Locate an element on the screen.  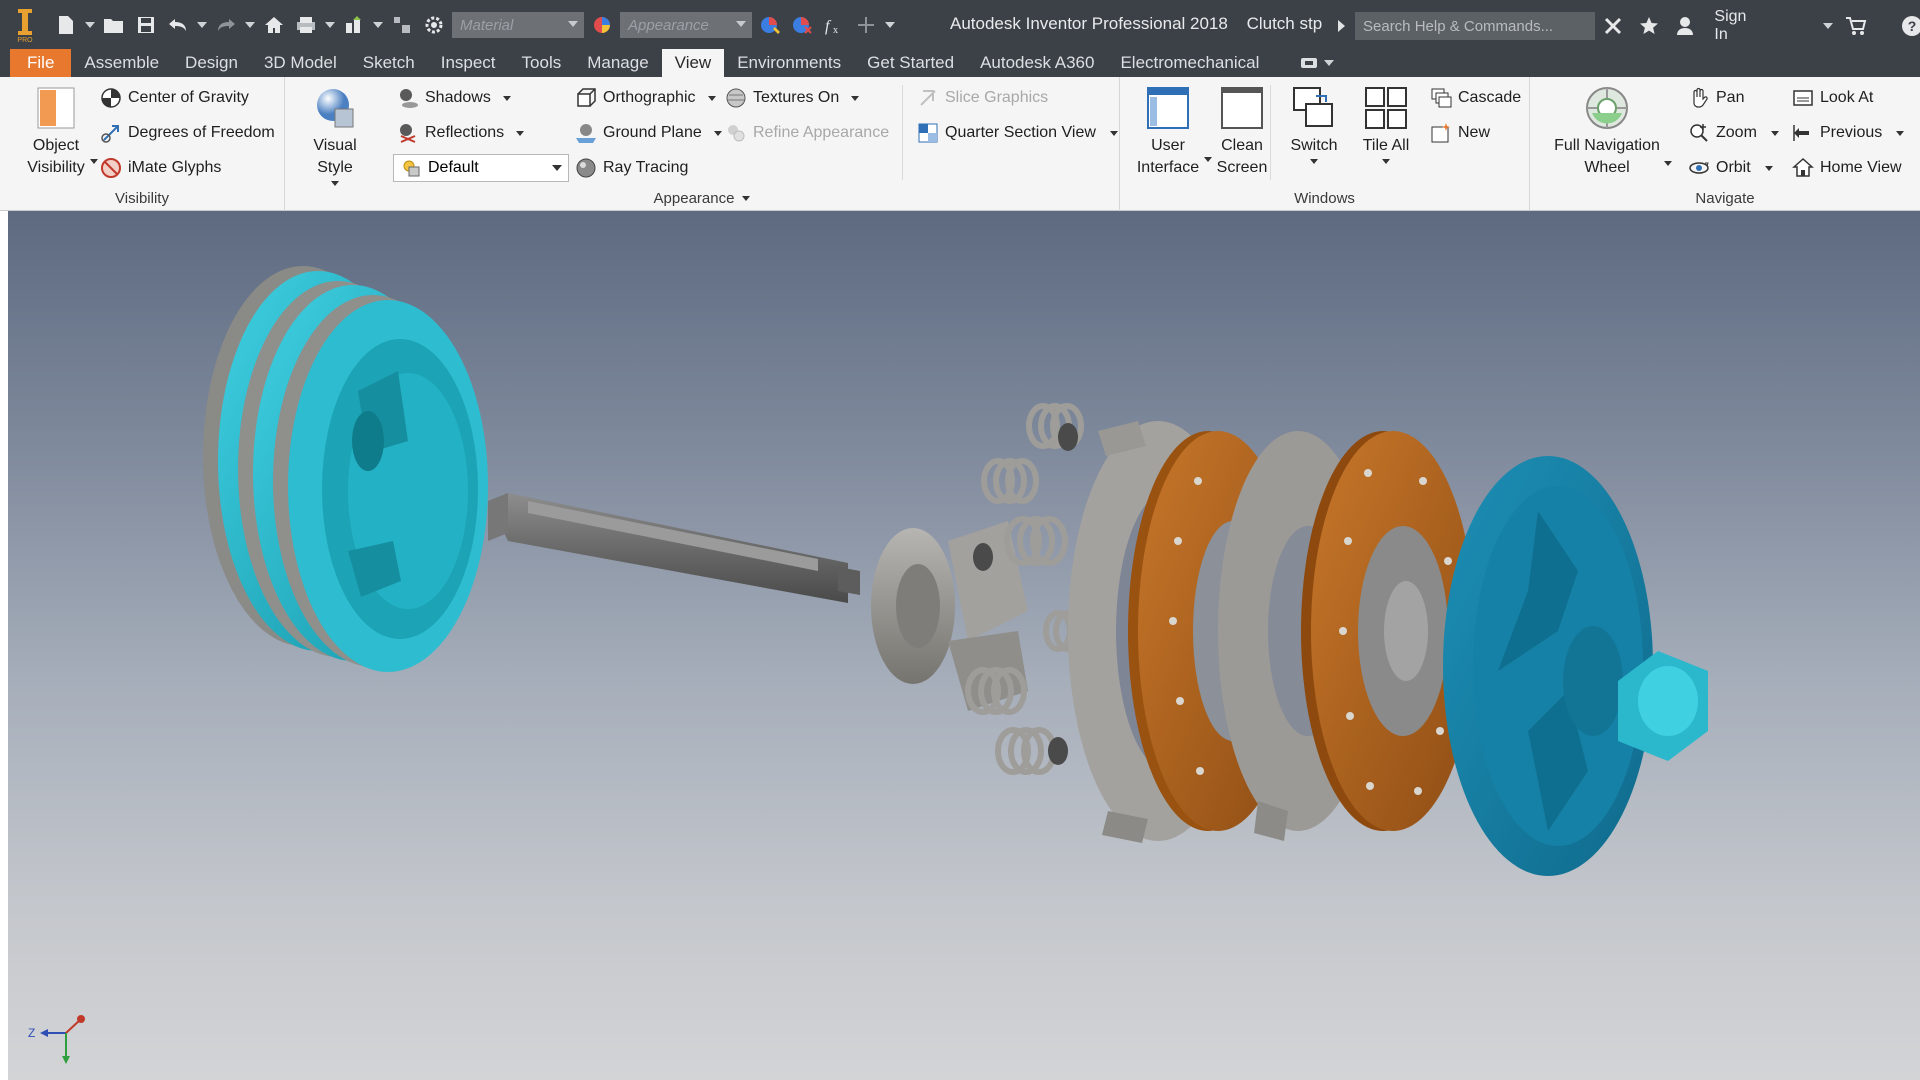
tab-assemble: Assemble is located at coordinates (121, 63).